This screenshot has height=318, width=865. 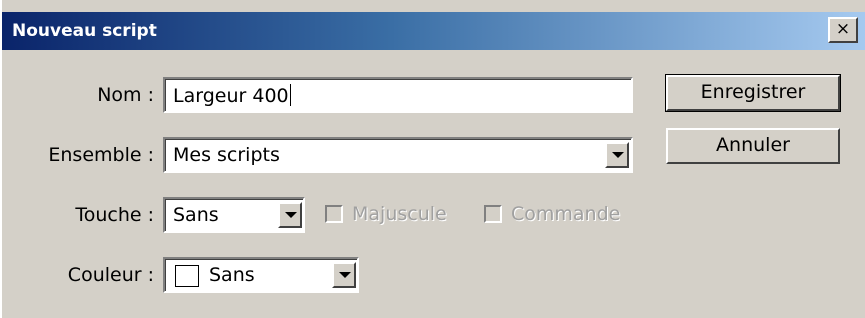 What do you see at coordinates (125, 95) in the screenshot?
I see `nom-label: Nom :` at bounding box center [125, 95].